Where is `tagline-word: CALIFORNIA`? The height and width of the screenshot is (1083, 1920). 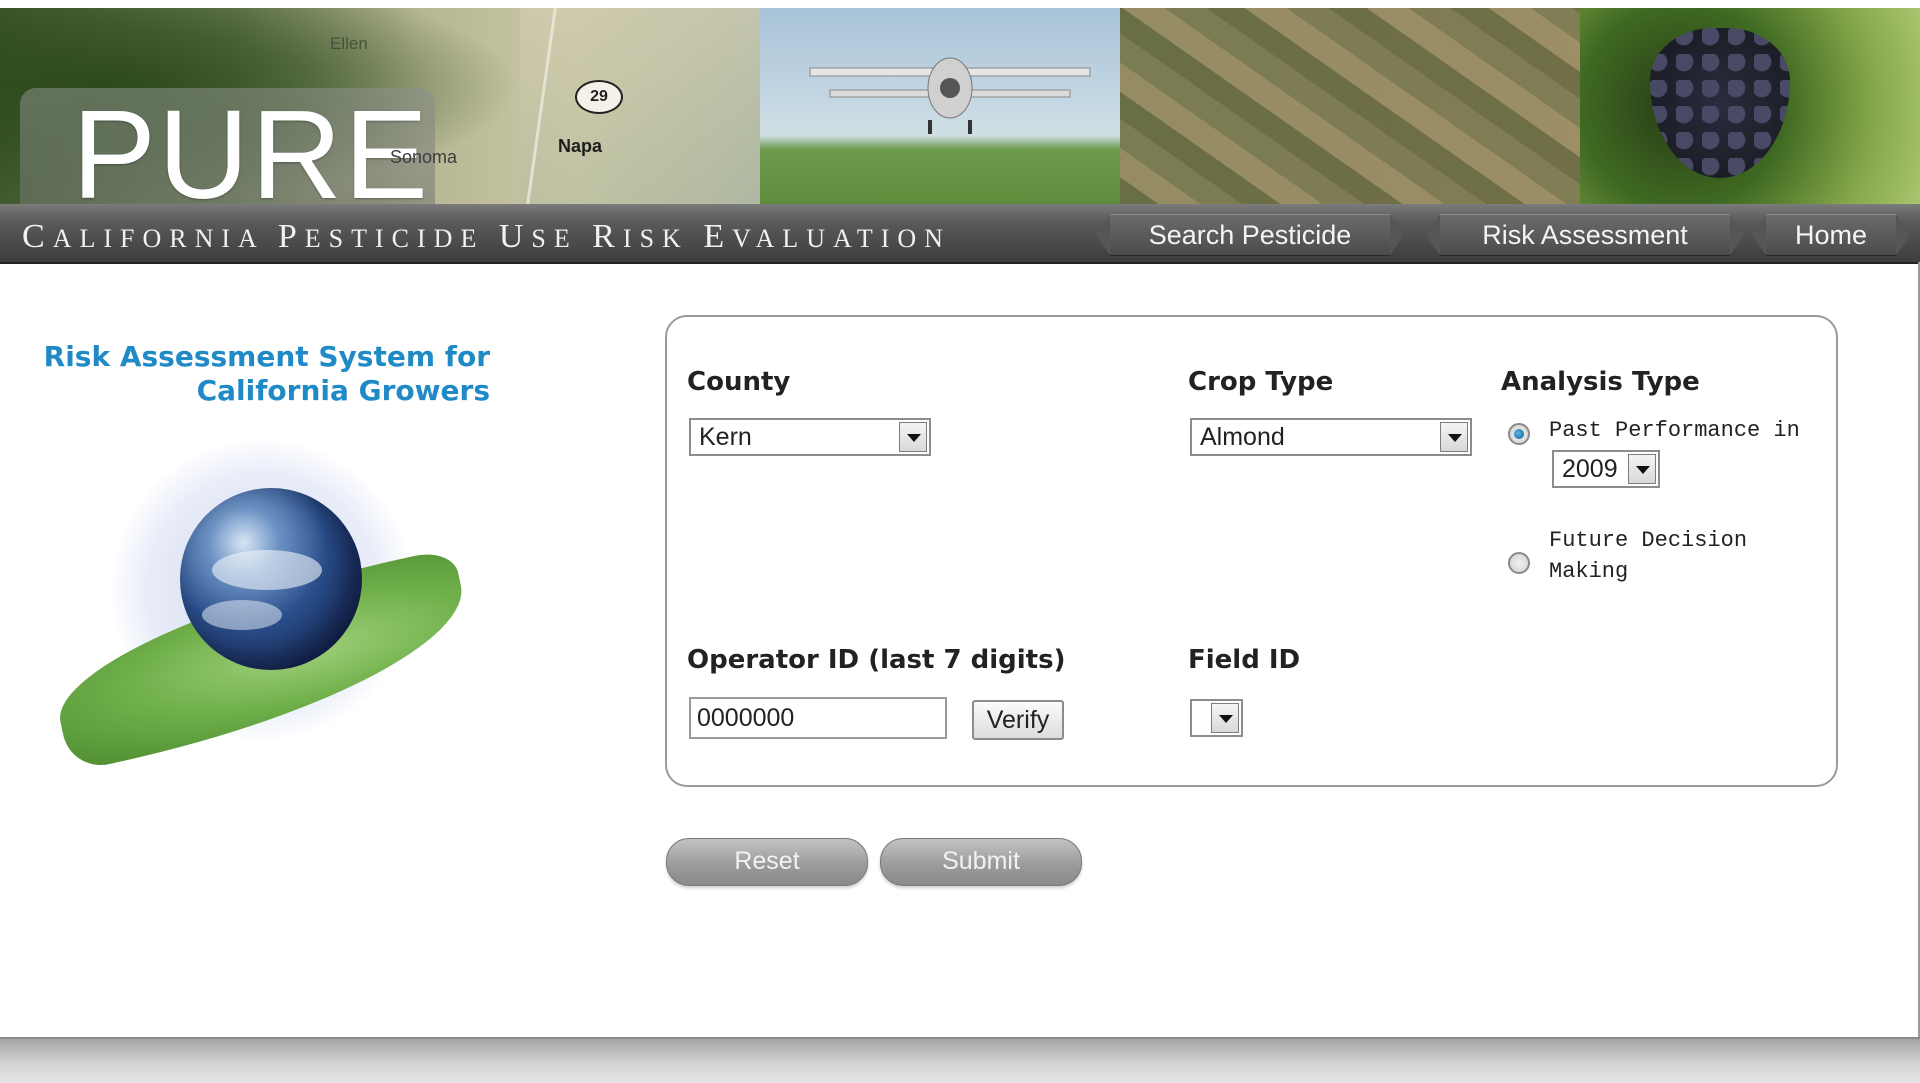 tagline-word: CALIFORNIA is located at coordinates (143, 236).